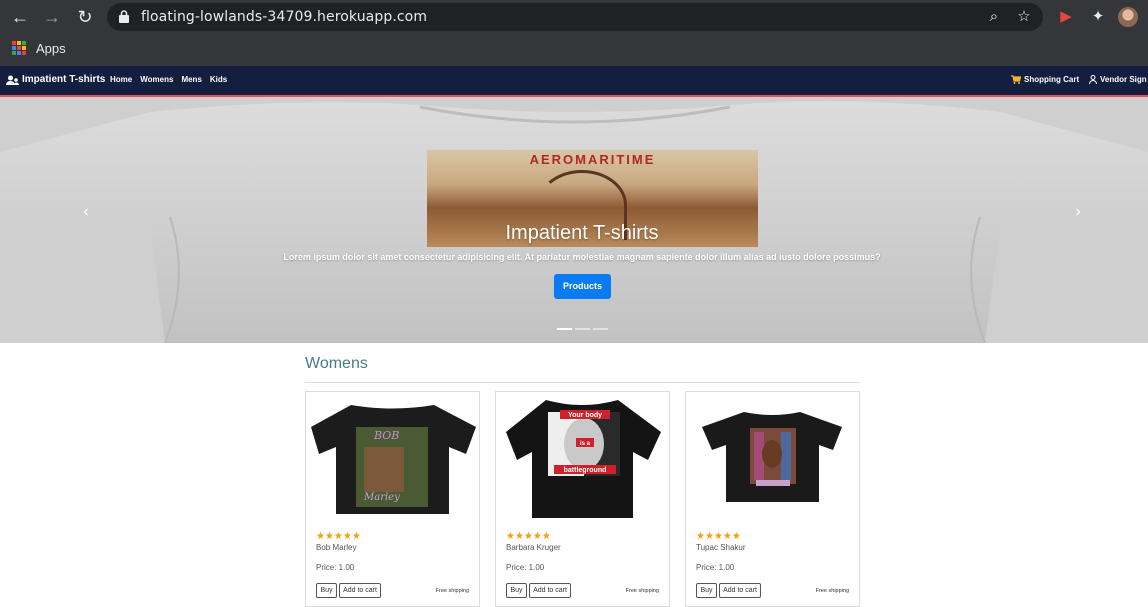  What do you see at coordinates (1093, 79) in the screenshot?
I see `user-icon` at bounding box center [1093, 79].